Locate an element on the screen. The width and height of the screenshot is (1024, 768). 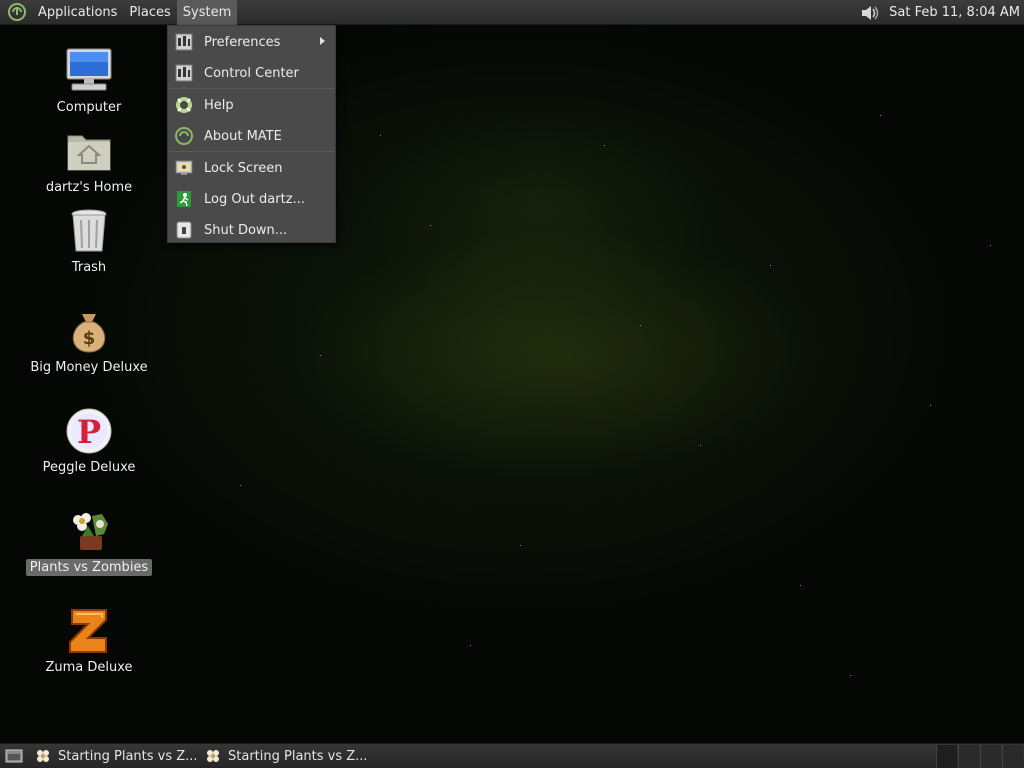
desktop-icon-label: Computer is located at coordinates (89, 107).